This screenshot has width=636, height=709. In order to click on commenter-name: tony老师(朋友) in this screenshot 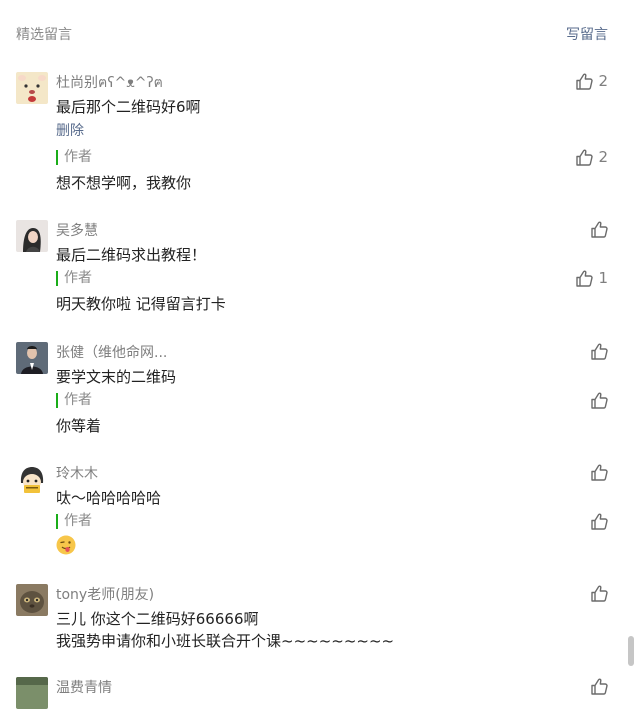, I will do `click(105, 595)`.